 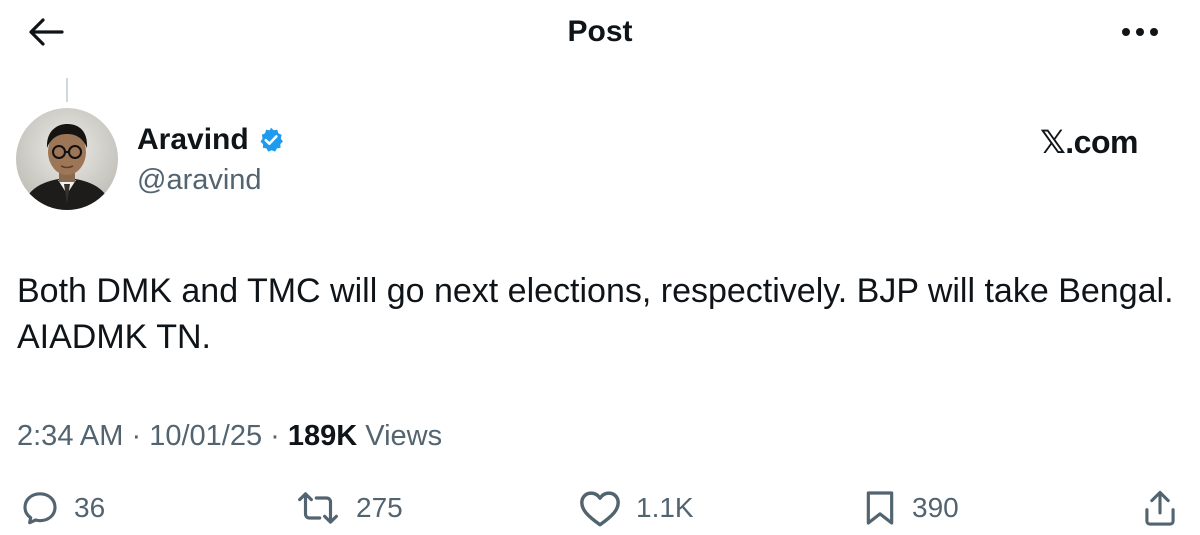 I want to click on more-button, so click(x=1140, y=32).